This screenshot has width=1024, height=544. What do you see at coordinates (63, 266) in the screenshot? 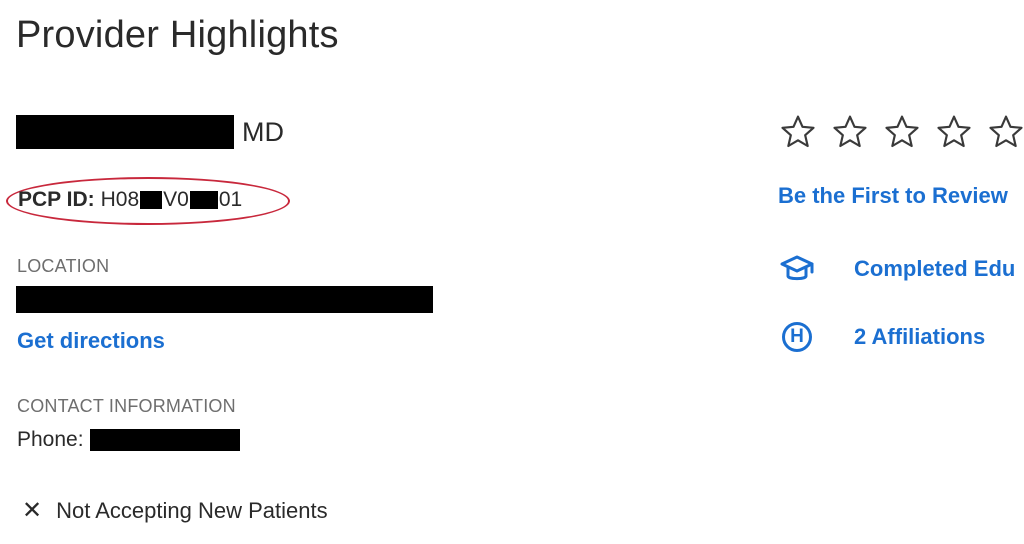
I see `location-label: LOCATION` at bounding box center [63, 266].